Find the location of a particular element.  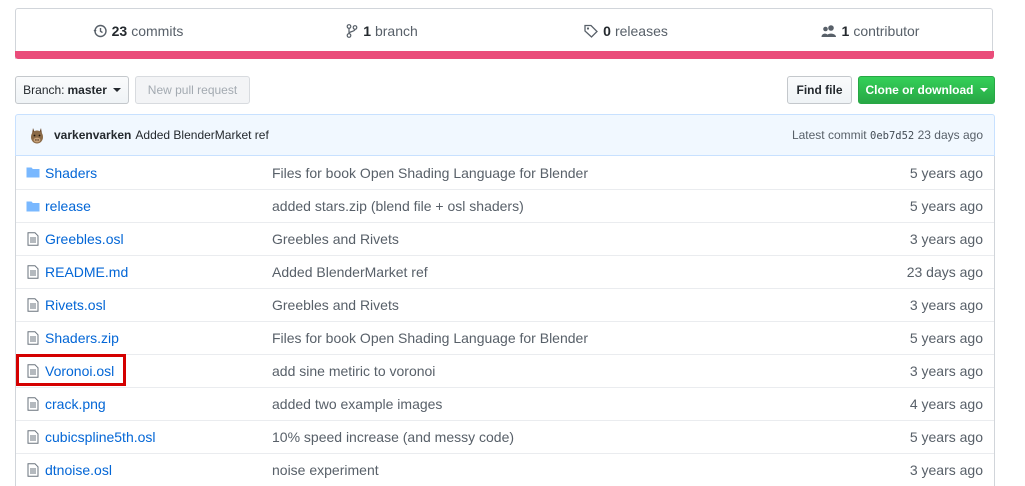

releases-link: 0 releases is located at coordinates (626, 30).